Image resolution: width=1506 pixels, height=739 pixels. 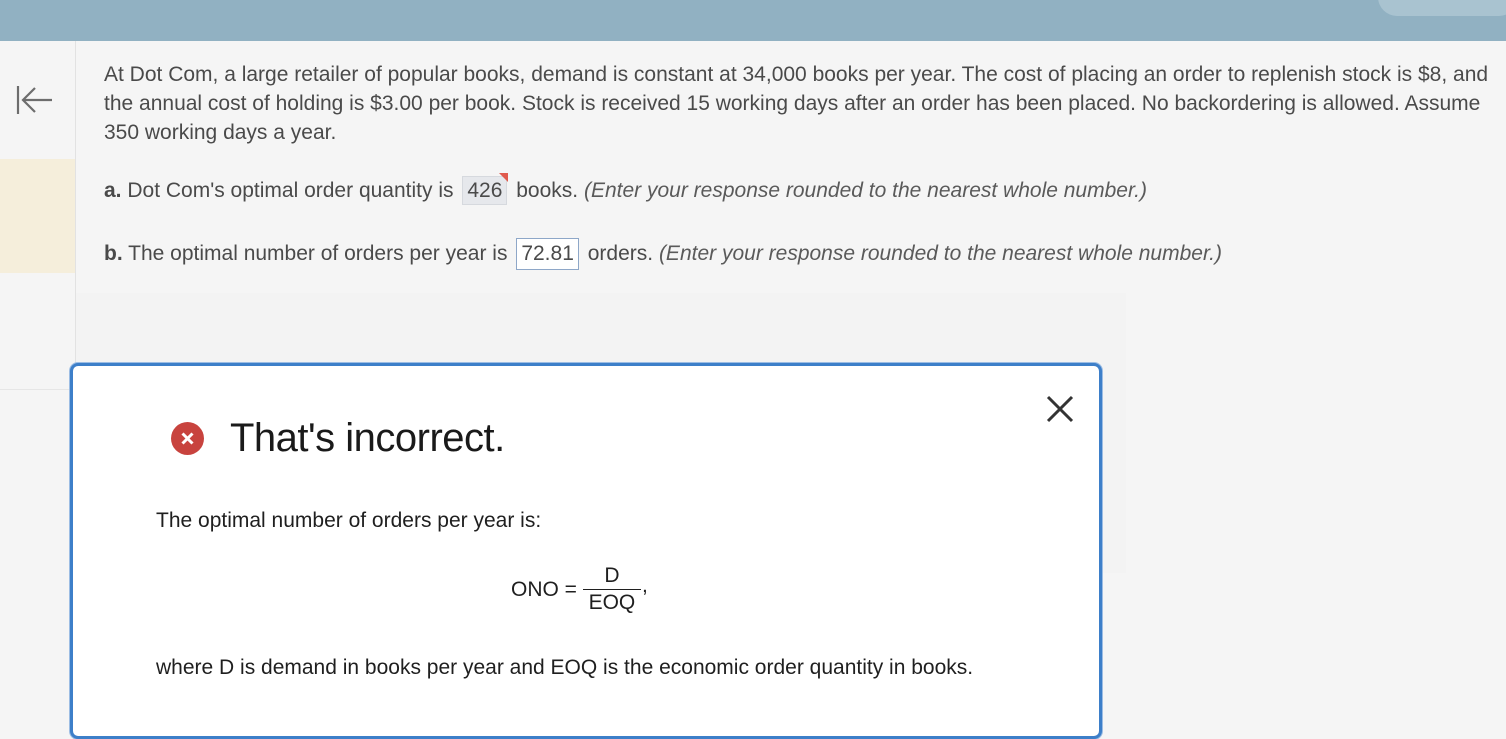 I want to click on collapse-left-icon, so click(x=34, y=100).